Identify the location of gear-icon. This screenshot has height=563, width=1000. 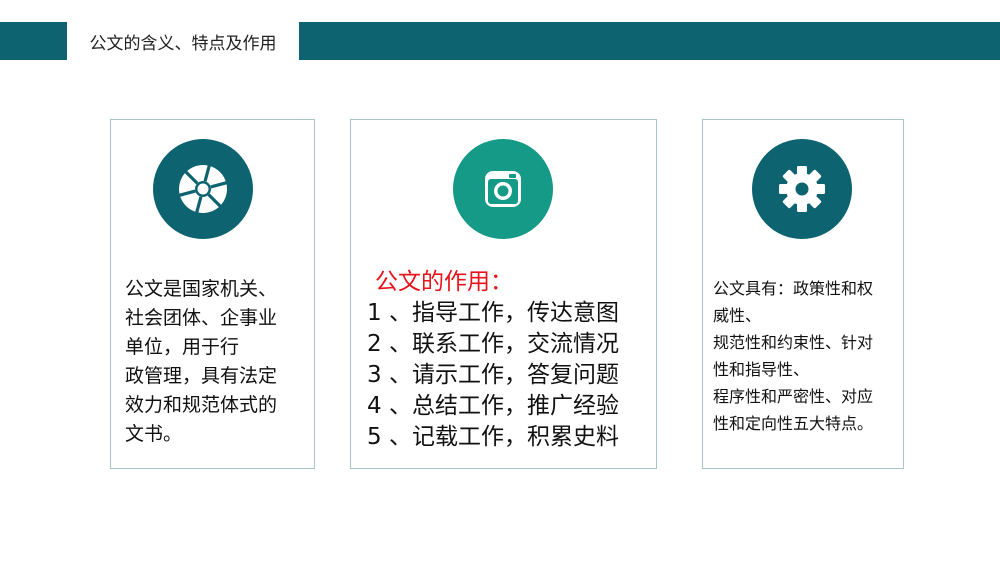
(802, 189).